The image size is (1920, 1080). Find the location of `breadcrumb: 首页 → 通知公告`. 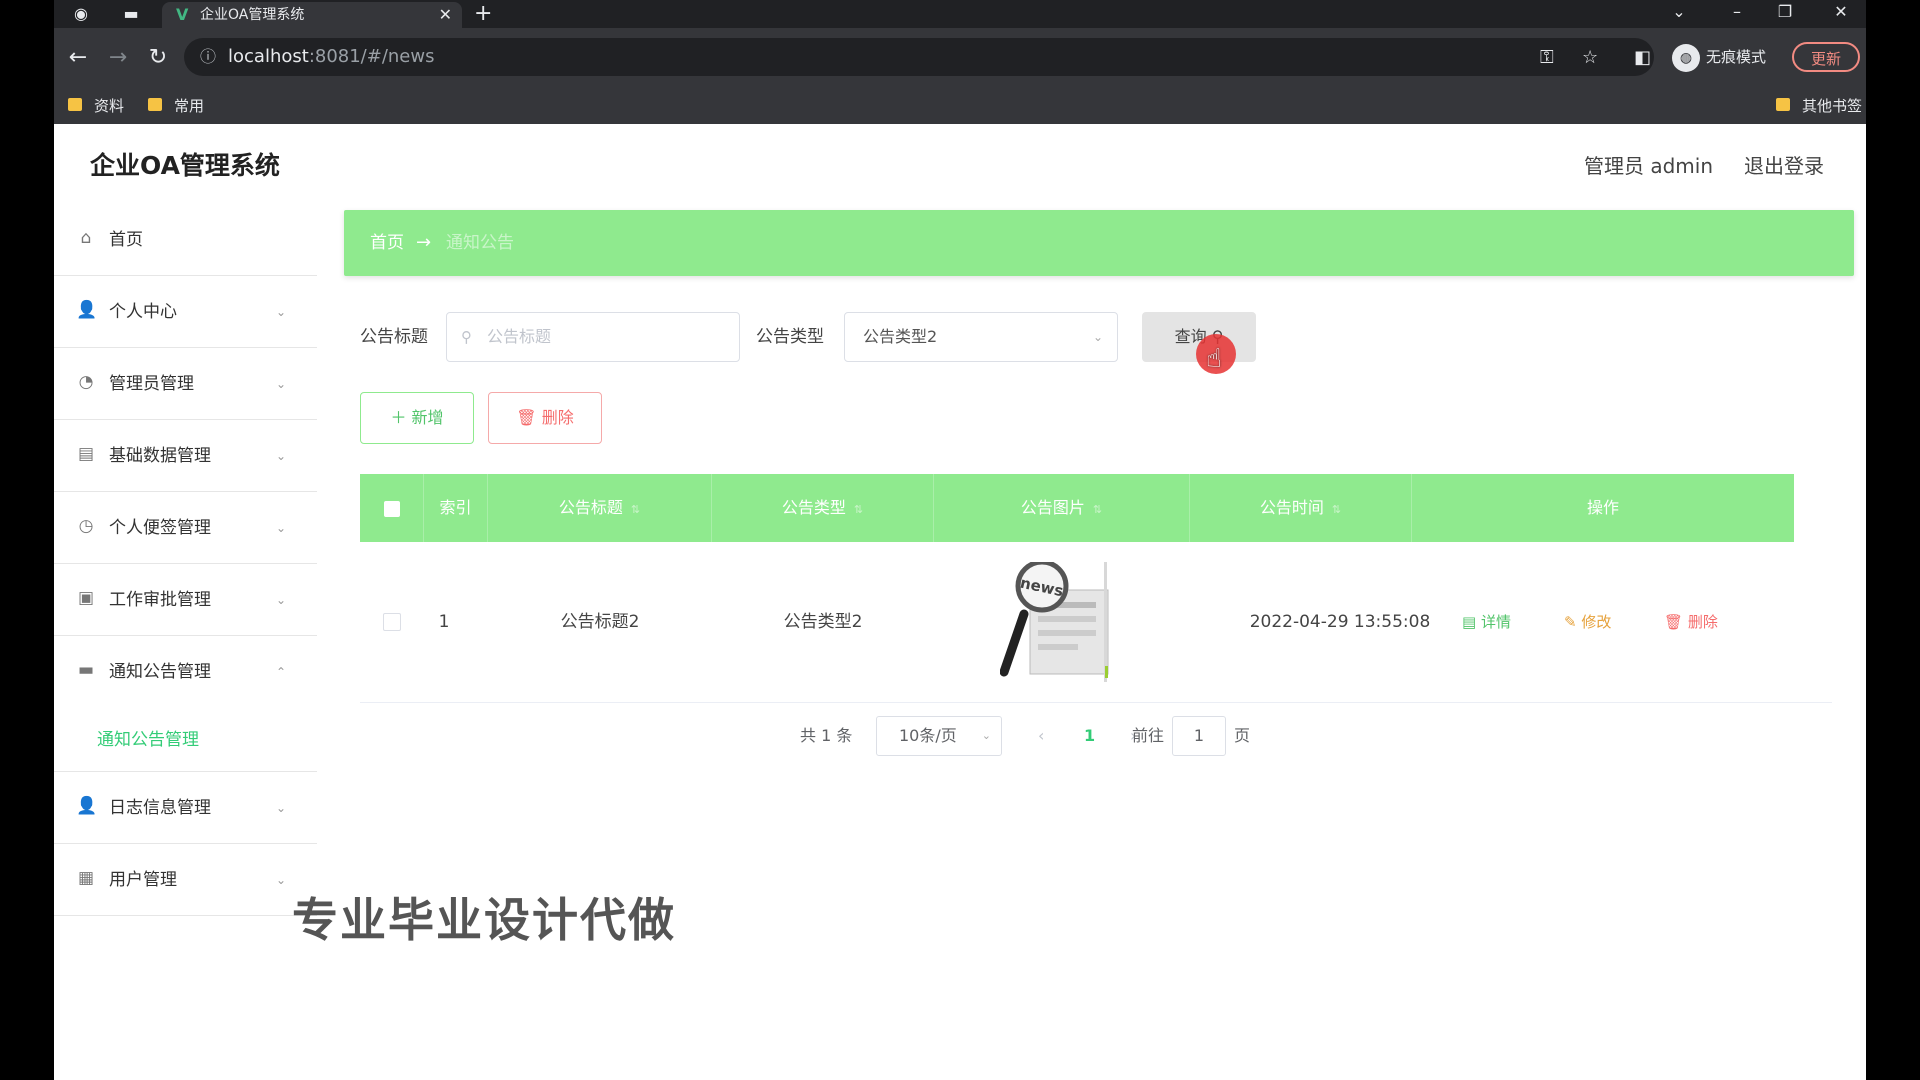

breadcrumb: 首页 → 通知公告 is located at coordinates (1099, 243).